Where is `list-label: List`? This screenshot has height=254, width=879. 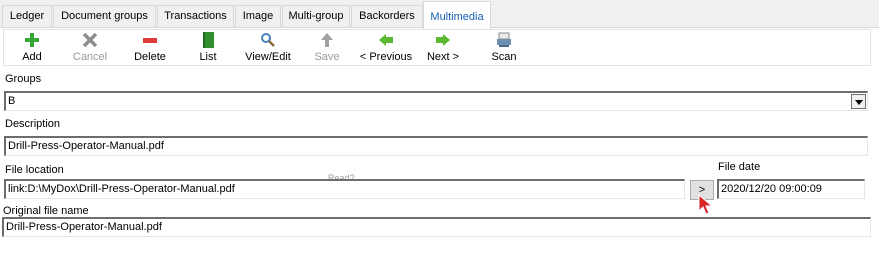
list-label: List is located at coordinates (208, 57).